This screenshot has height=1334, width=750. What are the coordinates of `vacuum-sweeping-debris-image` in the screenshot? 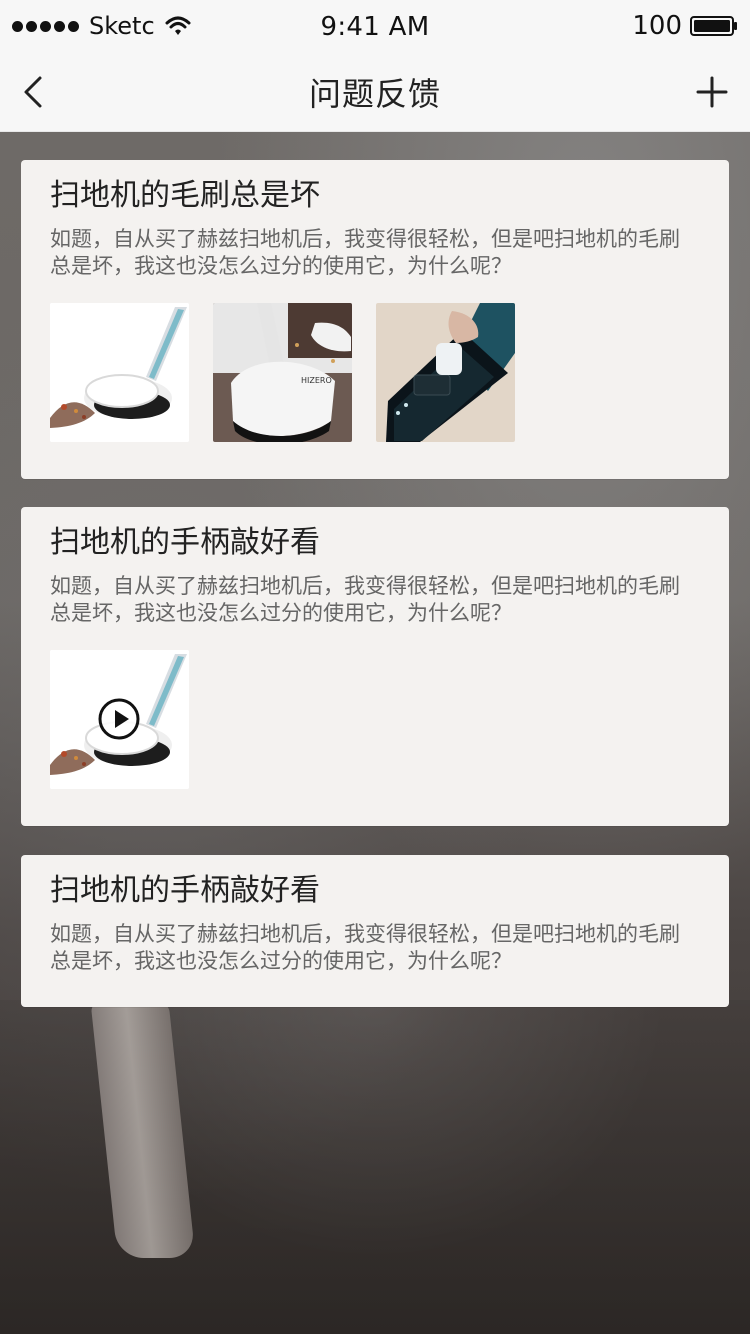 It's located at (119, 372).